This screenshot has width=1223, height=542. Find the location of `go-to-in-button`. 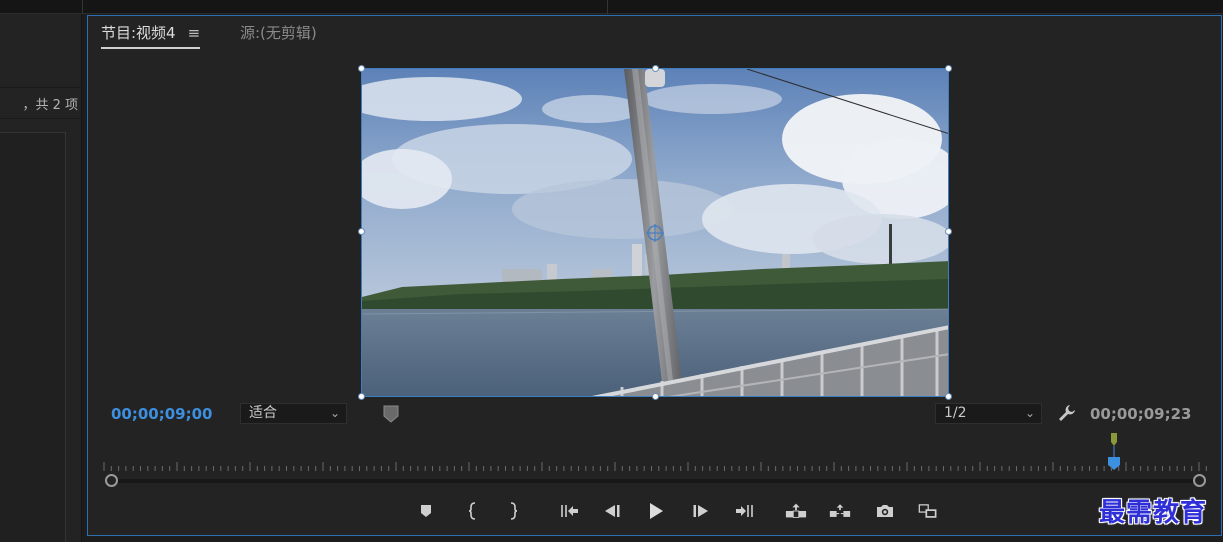

go-to-in-button is located at coordinates (570, 511).